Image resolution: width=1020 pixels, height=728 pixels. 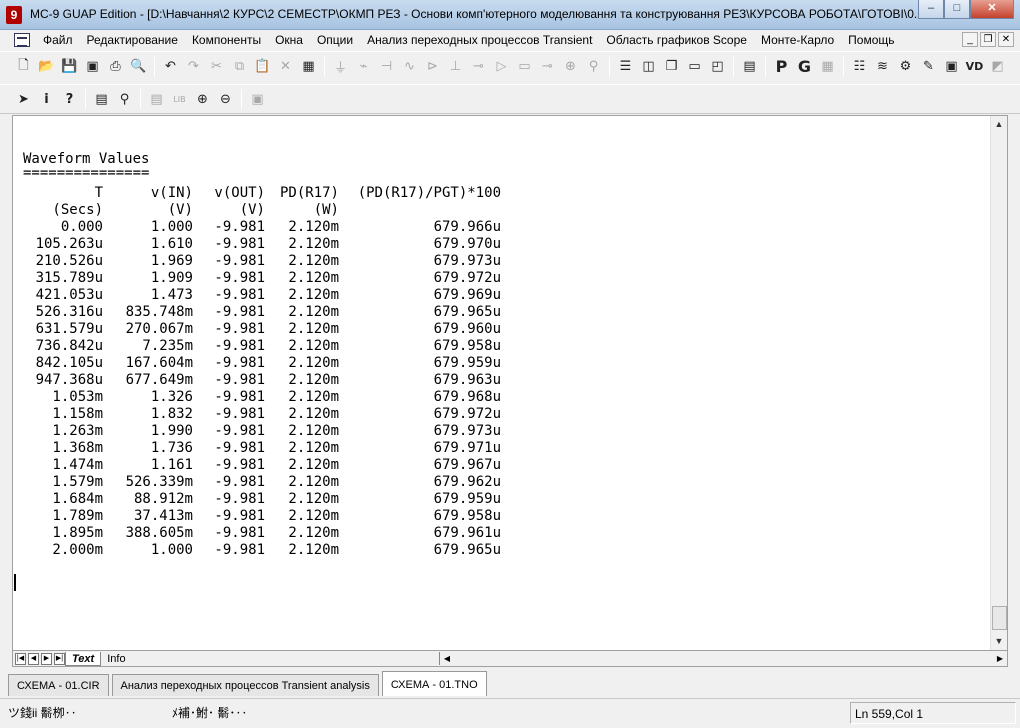 I want to click on app-icon: 9, so click(x=14, y=15).